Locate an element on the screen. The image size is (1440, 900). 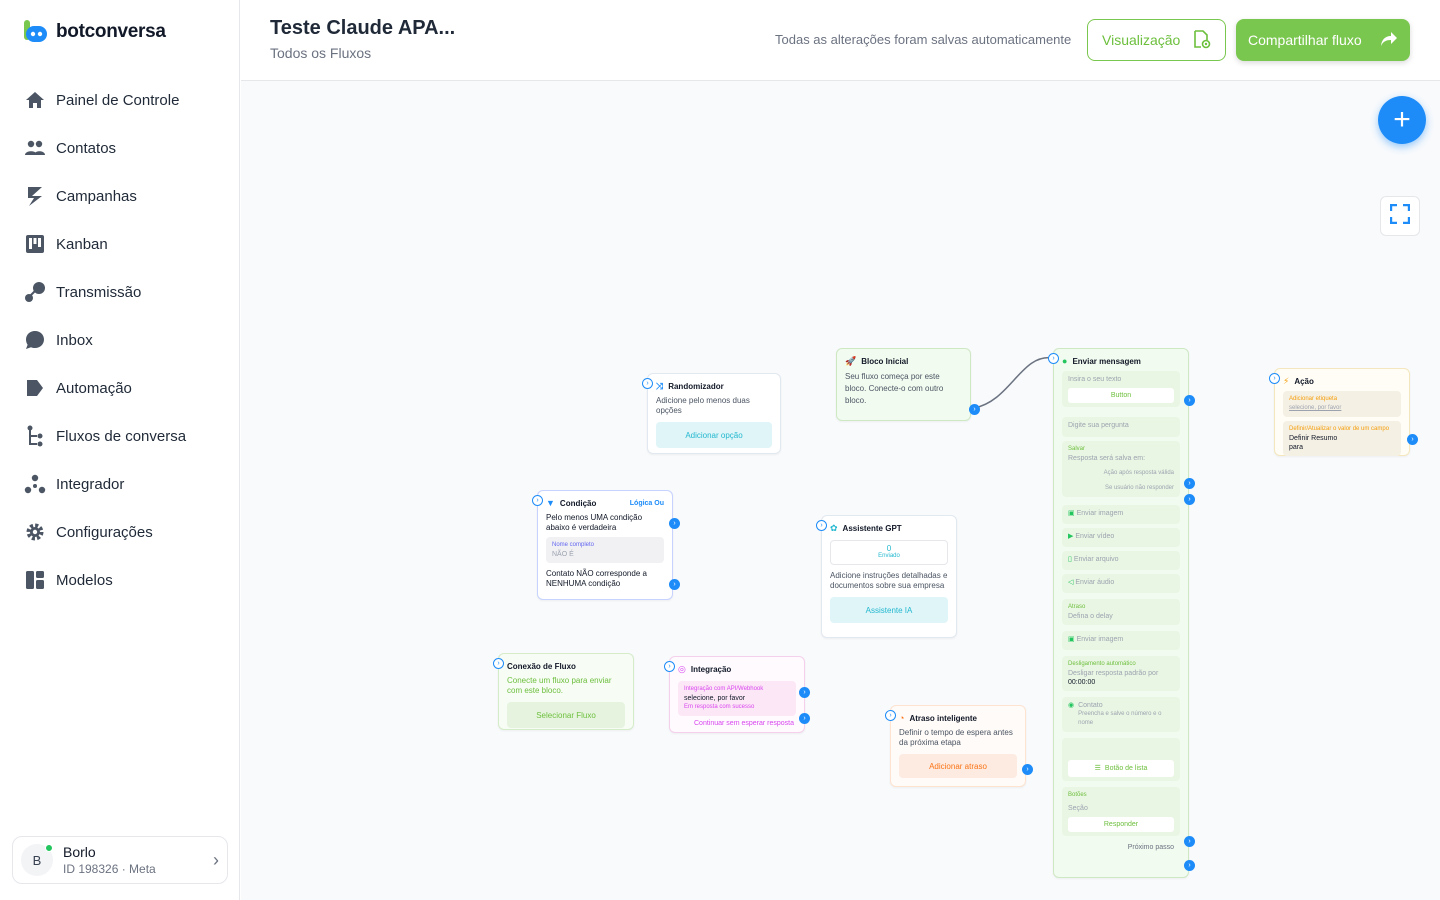
preview-button: Visualização is located at coordinates (1156, 40).